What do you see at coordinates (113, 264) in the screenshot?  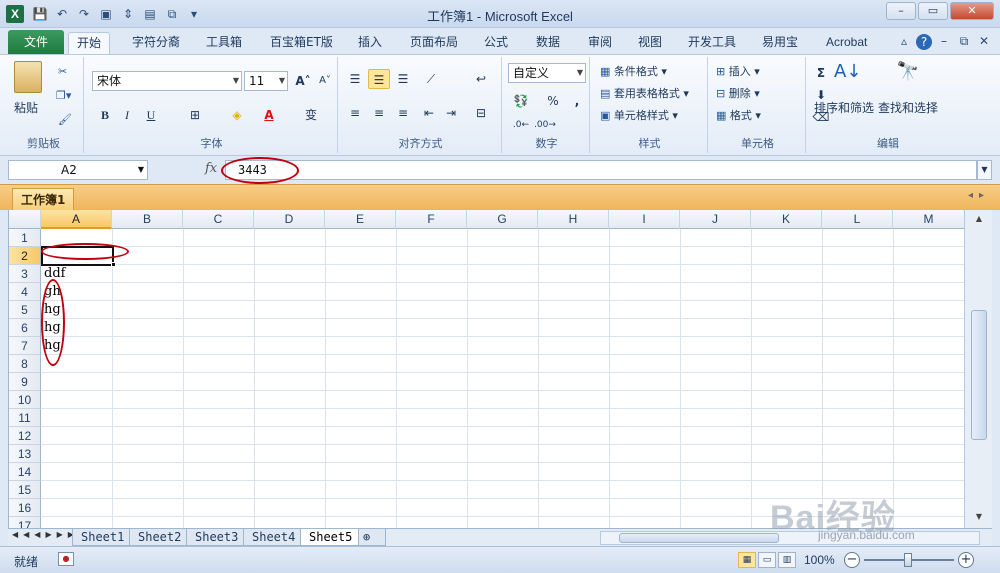 I see `fill-handle` at bounding box center [113, 264].